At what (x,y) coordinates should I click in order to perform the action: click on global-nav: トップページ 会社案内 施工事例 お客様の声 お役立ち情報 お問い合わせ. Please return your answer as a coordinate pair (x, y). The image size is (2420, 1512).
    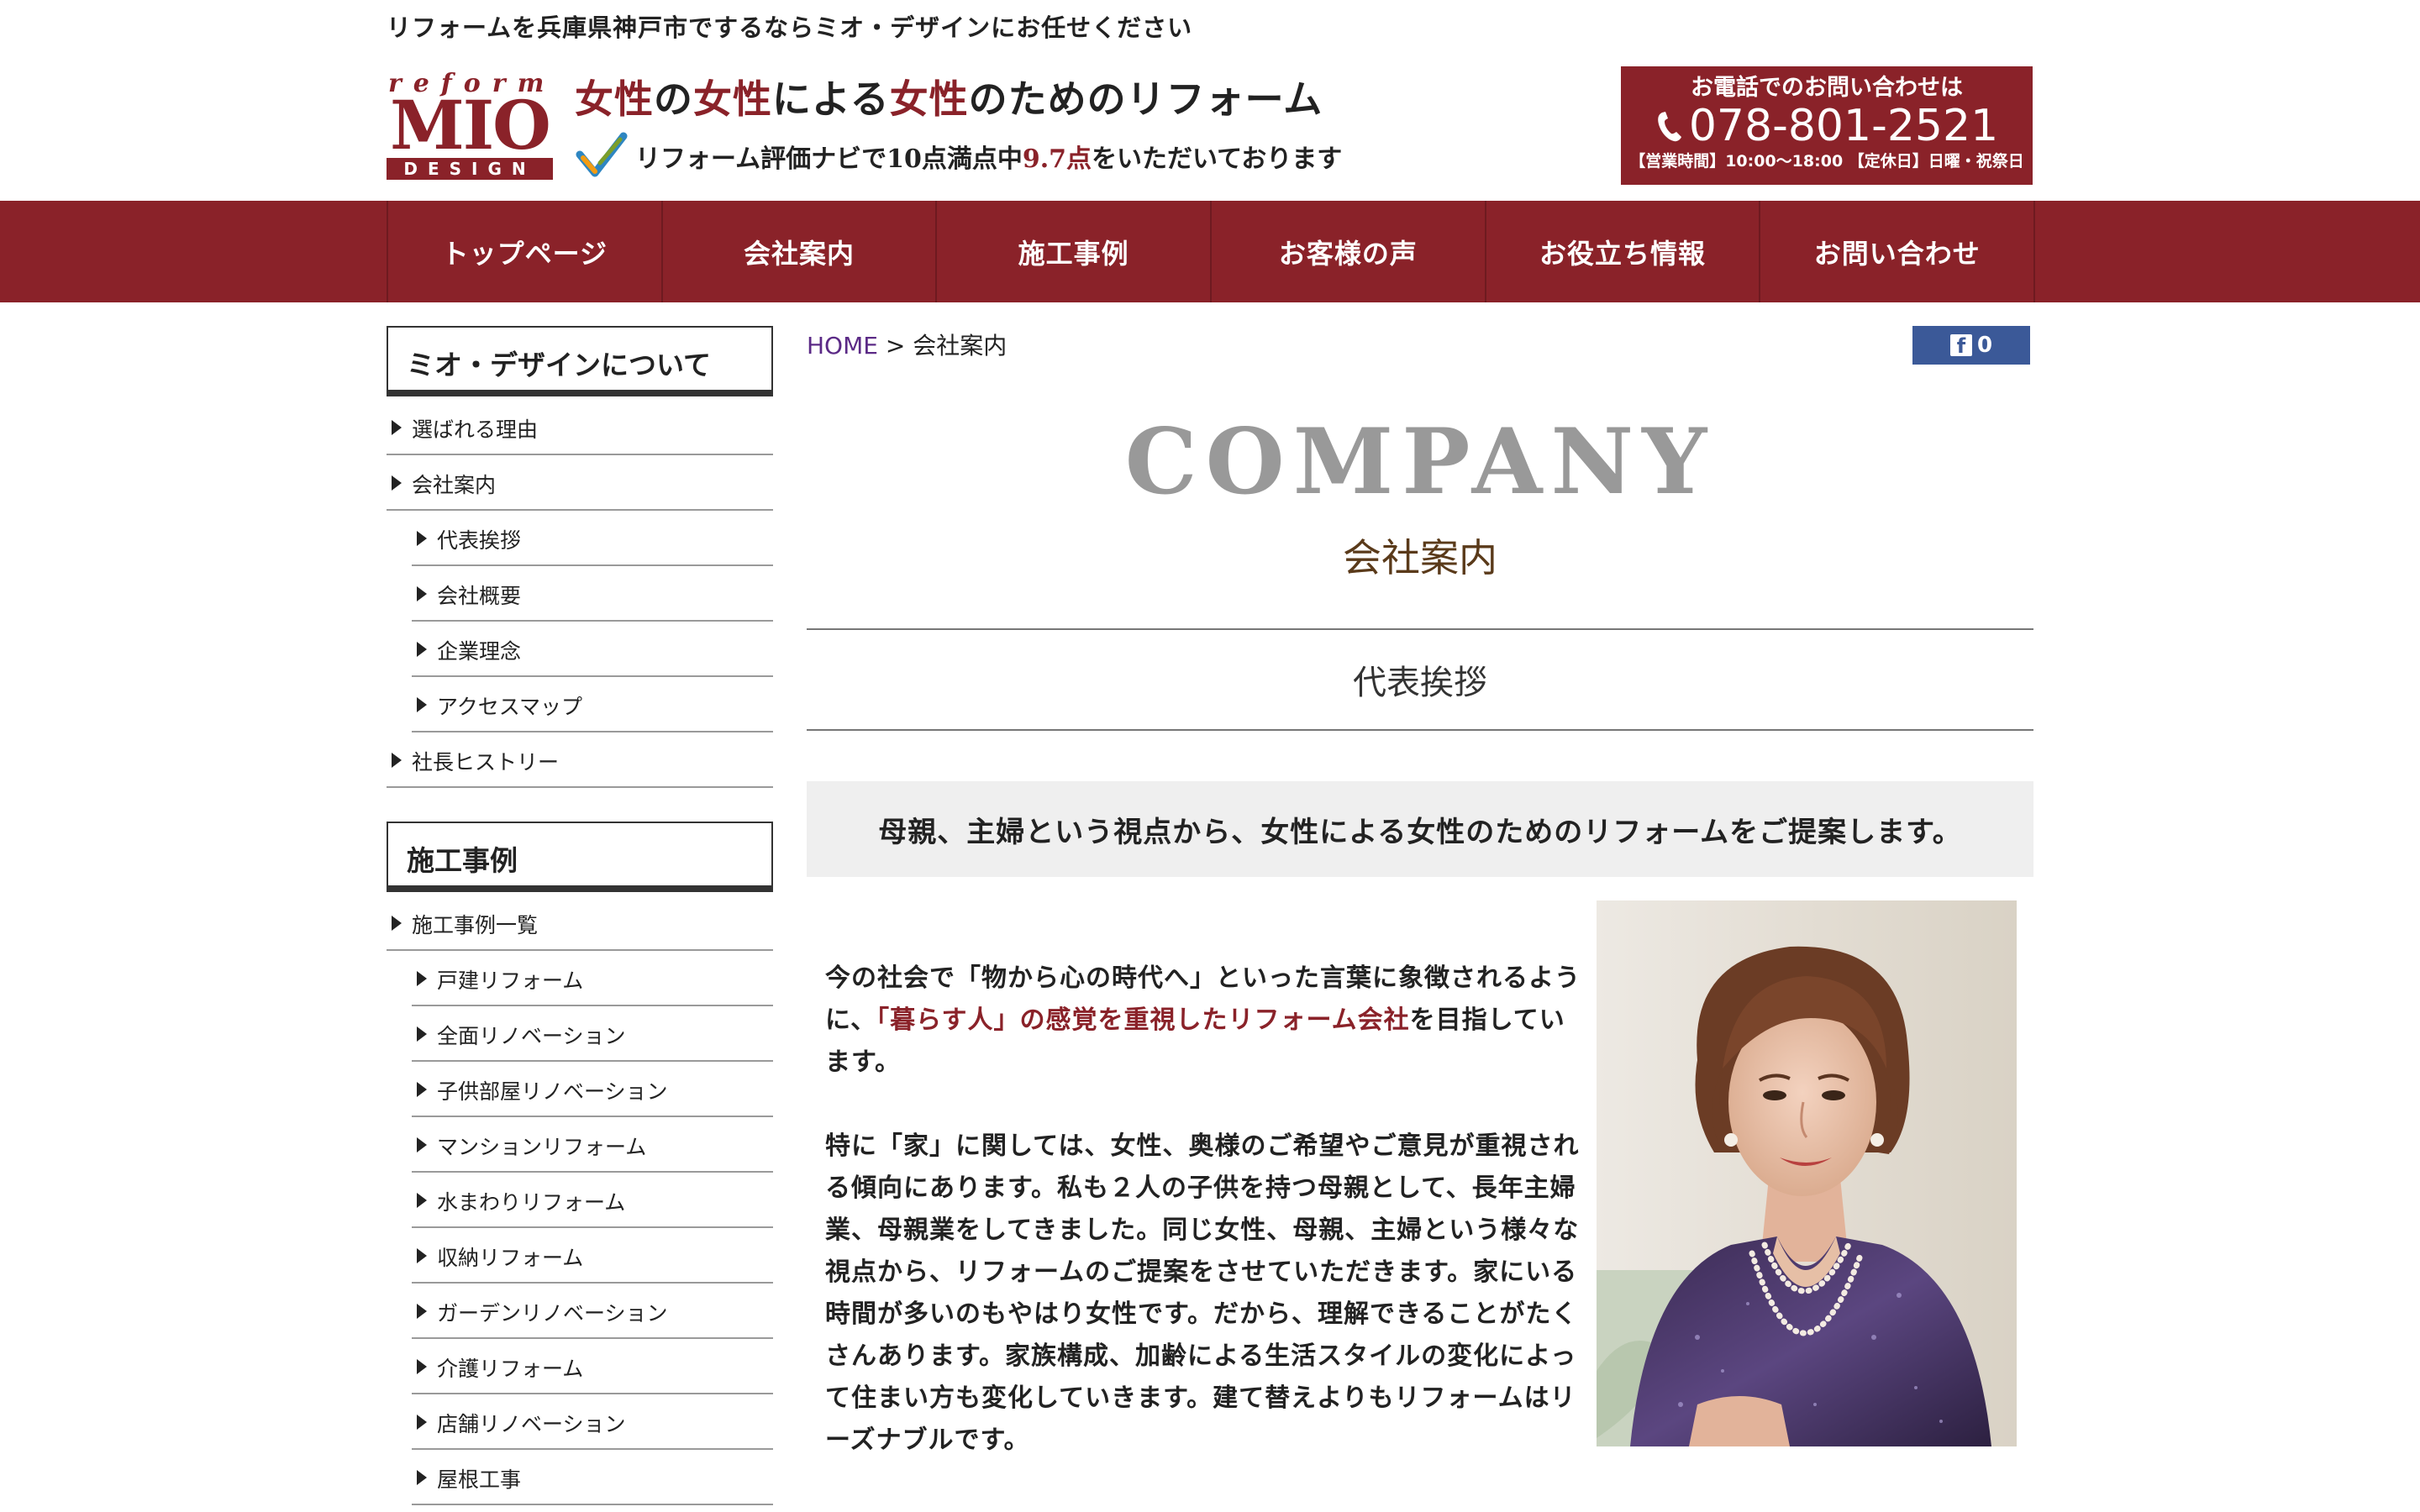
    Looking at the image, I should click on (1210, 251).